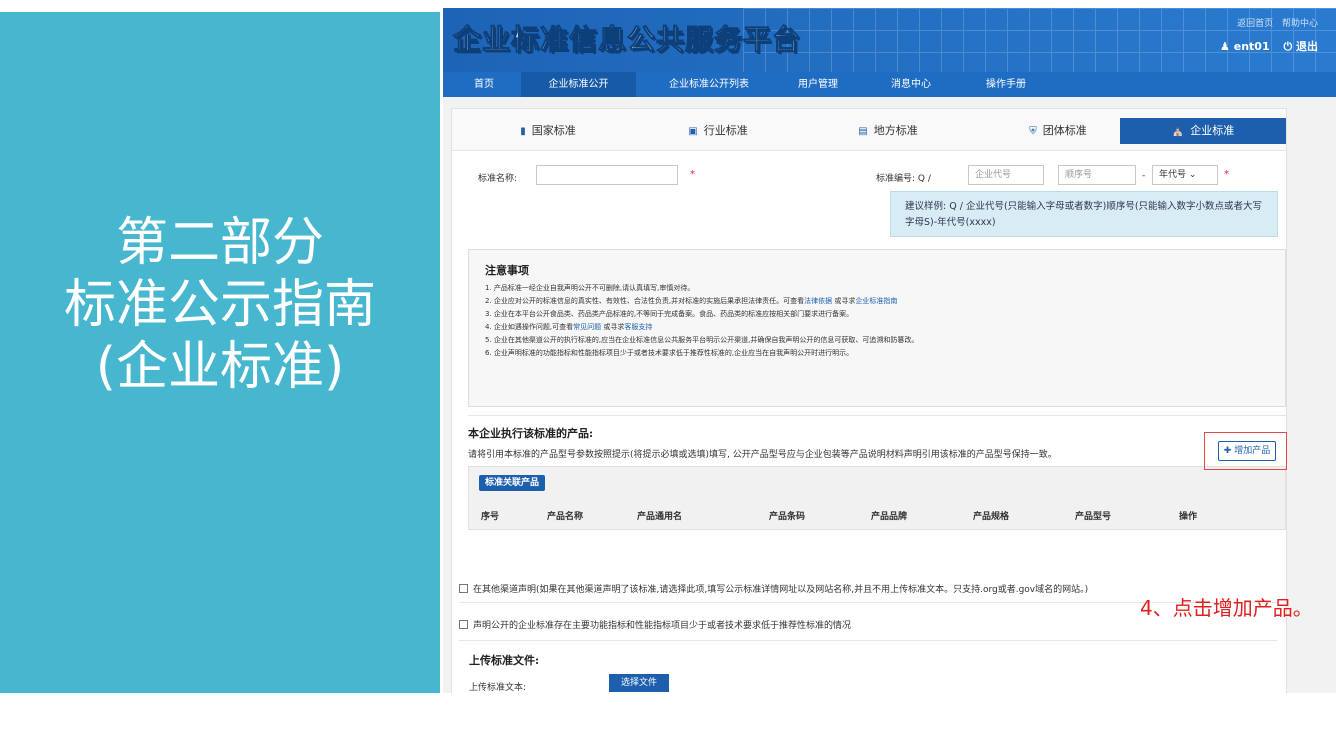 This screenshot has width=1336, height=729. I want to click on user-bar: ♟ ent01 ⏻ 退出, so click(1264, 46).